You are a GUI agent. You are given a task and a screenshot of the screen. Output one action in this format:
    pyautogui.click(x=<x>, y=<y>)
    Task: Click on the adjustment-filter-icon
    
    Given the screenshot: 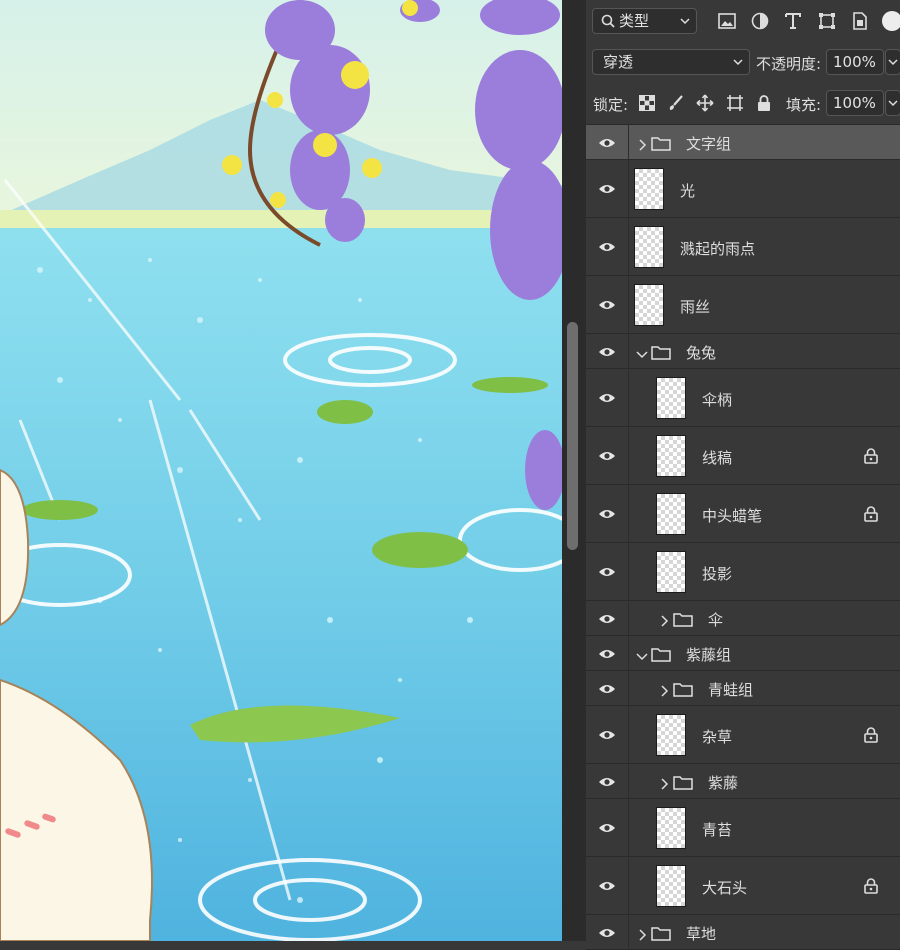 What is the action you would take?
    pyautogui.click(x=760, y=21)
    